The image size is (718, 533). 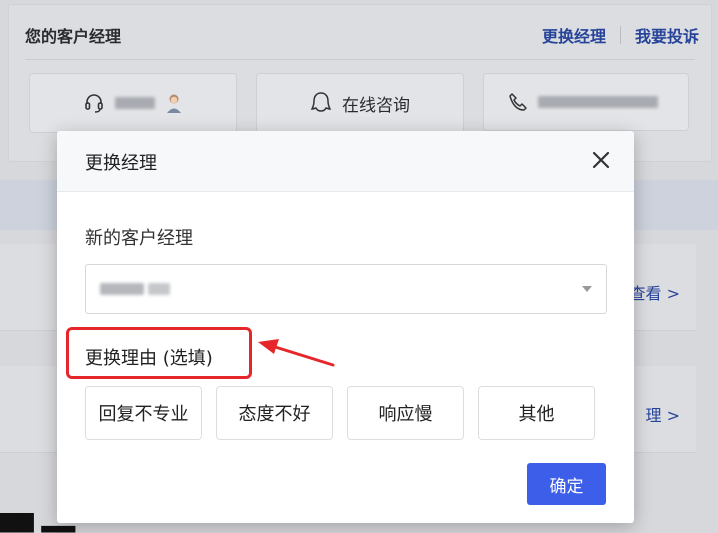 What do you see at coordinates (143, 413) in the screenshot?
I see `reason-option: 回复不专业` at bounding box center [143, 413].